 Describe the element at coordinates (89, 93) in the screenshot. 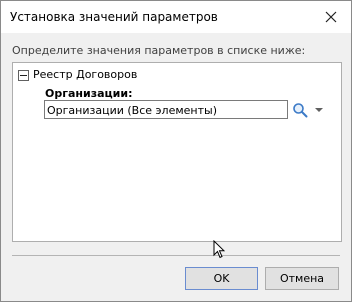

I see `param-label: Организации:` at that location.